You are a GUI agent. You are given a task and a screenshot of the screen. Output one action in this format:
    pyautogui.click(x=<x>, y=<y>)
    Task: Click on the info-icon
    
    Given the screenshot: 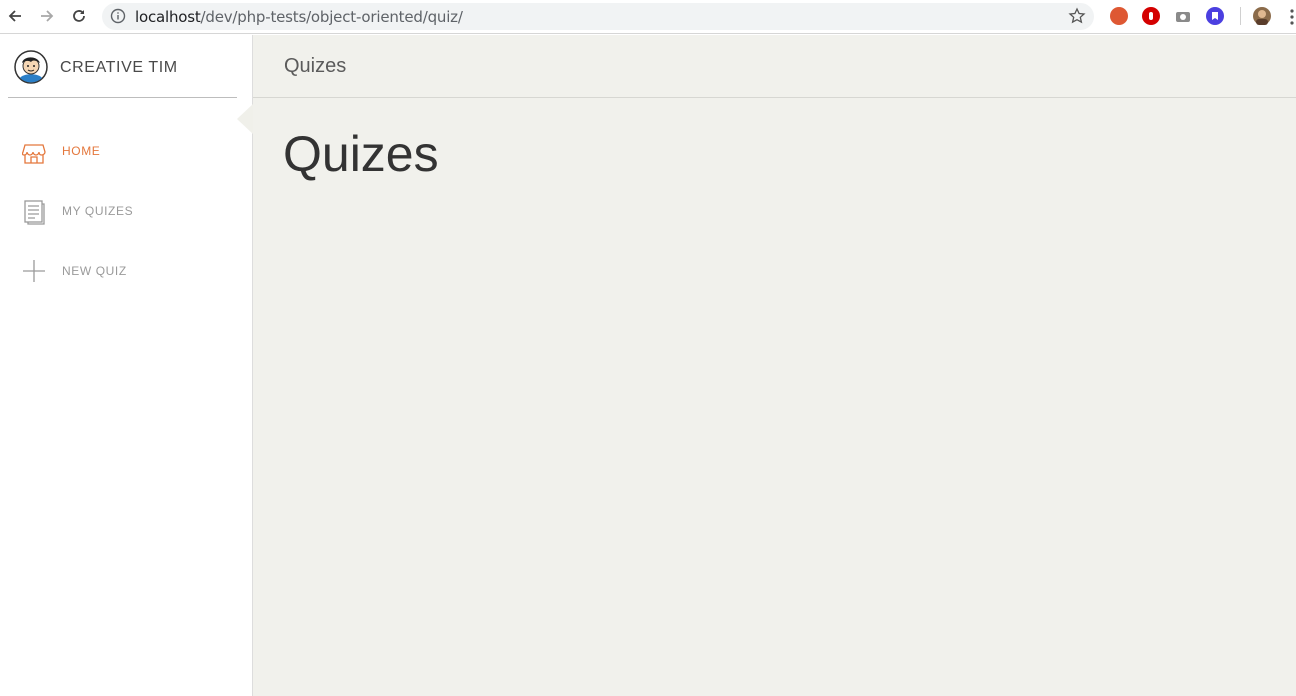 What is the action you would take?
    pyautogui.click(x=118, y=18)
    